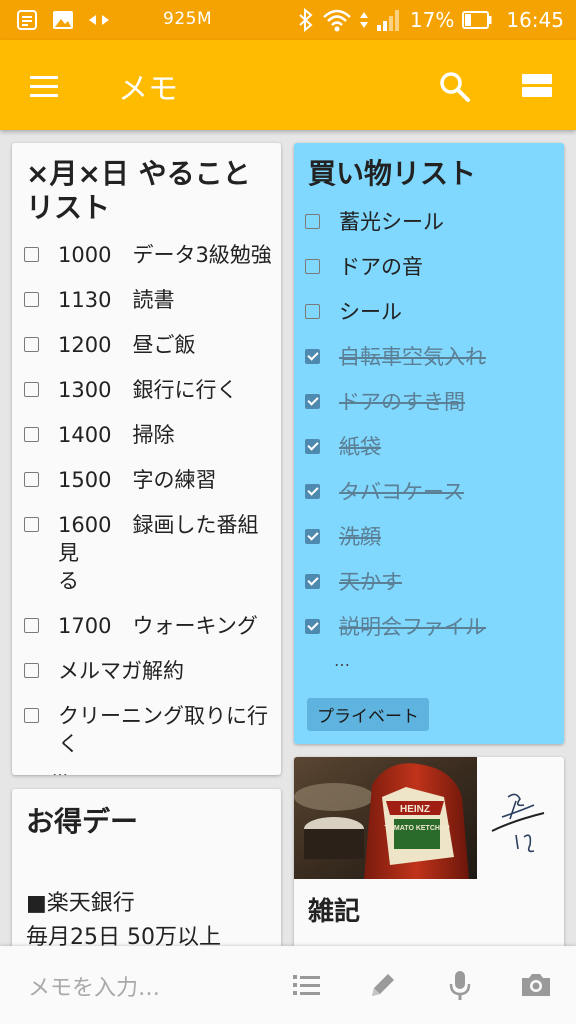 The image size is (576, 1024). What do you see at coordinates (370, 582) in the screenshot?
I see `checklist-item-text: 天かす` at bounding box center [370, 582].